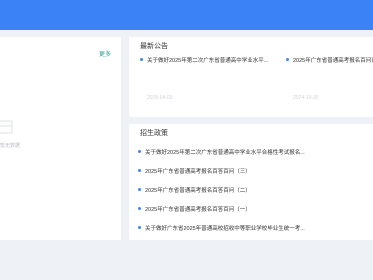 The image size is (373, 280). Describe the element at coordinates (154, 133) in the screenshot. I see `policies-title: 招生政策` at that location.